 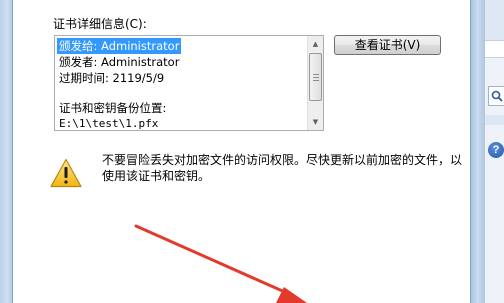 I want to click on expiry-line: 过期时间: 2119/5/9, so click(x=112, y=78).